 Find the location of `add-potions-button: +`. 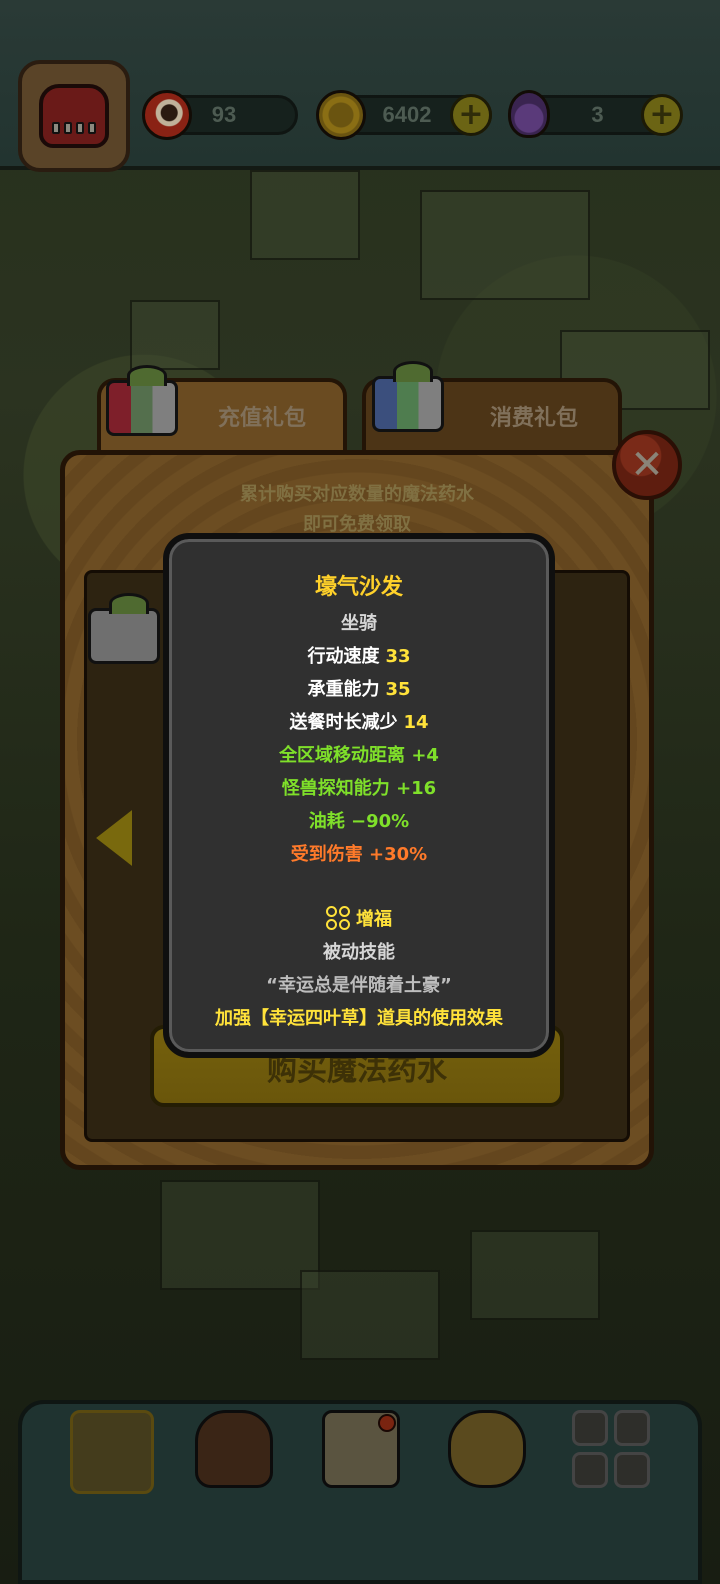

add-potions-button: + is located at coordinates (662, 115).